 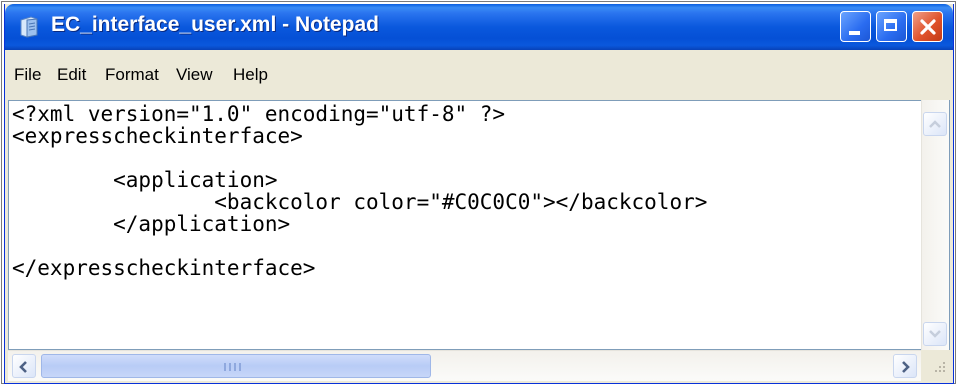 I want to click on scroll-left-button, so click(x=24, y=366).